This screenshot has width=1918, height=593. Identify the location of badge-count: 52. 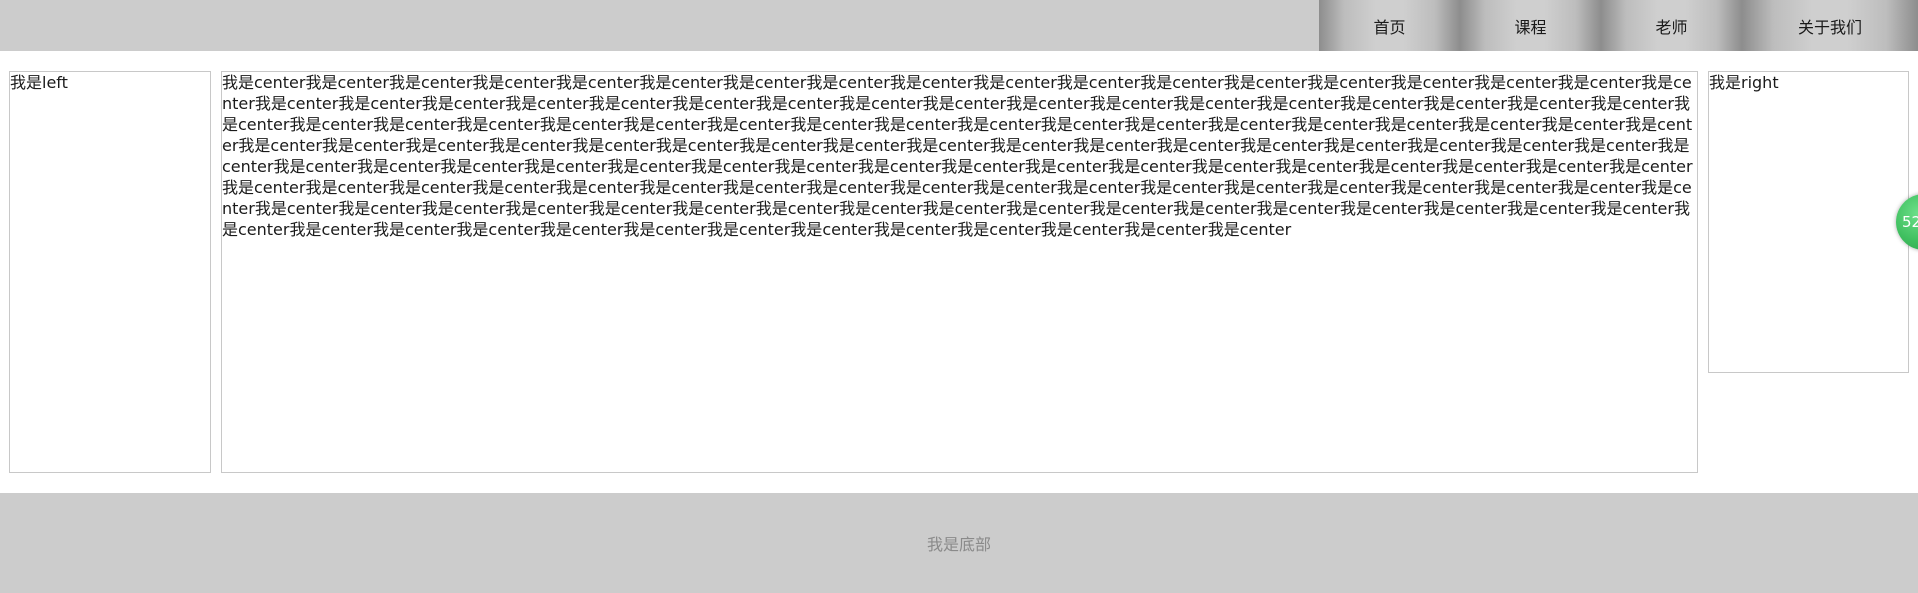
(1910, 222).